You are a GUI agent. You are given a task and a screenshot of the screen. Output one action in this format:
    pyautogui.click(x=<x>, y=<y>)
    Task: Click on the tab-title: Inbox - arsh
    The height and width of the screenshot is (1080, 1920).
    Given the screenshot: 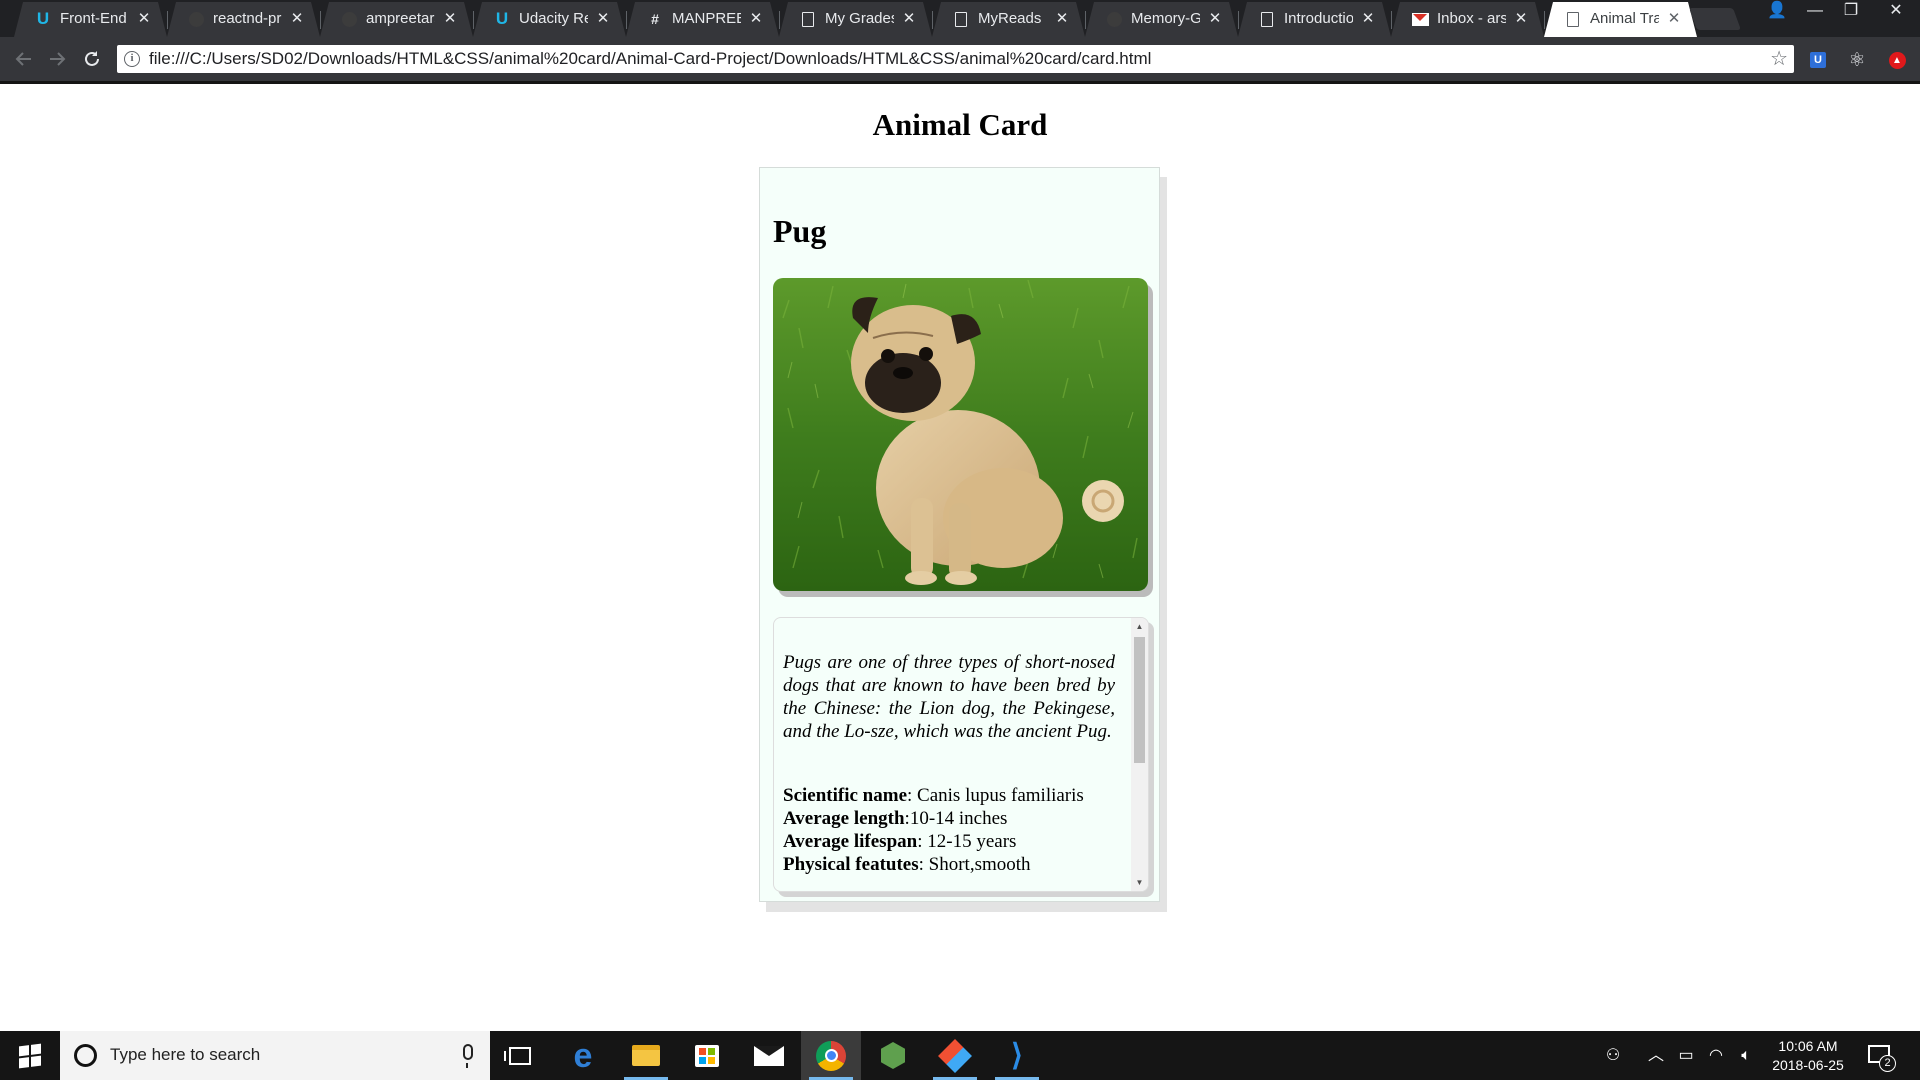 What is the action you would take?
    pyautogui.click(x=1471, y=18)
    